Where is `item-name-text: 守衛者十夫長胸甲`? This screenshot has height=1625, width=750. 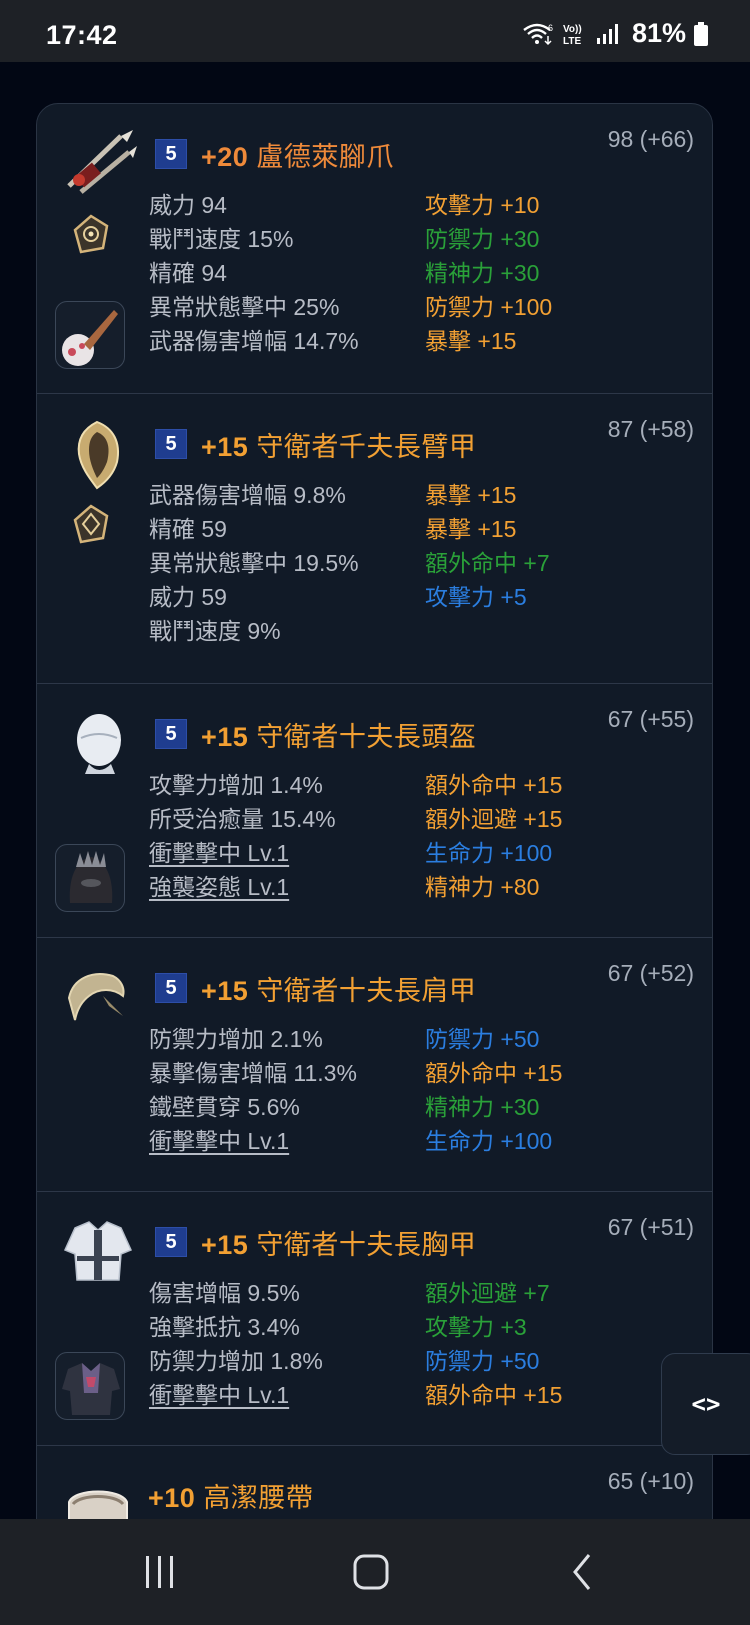 item-name-text: 守衛者十夫長胸甲 is located at coordinates (366, 1244).